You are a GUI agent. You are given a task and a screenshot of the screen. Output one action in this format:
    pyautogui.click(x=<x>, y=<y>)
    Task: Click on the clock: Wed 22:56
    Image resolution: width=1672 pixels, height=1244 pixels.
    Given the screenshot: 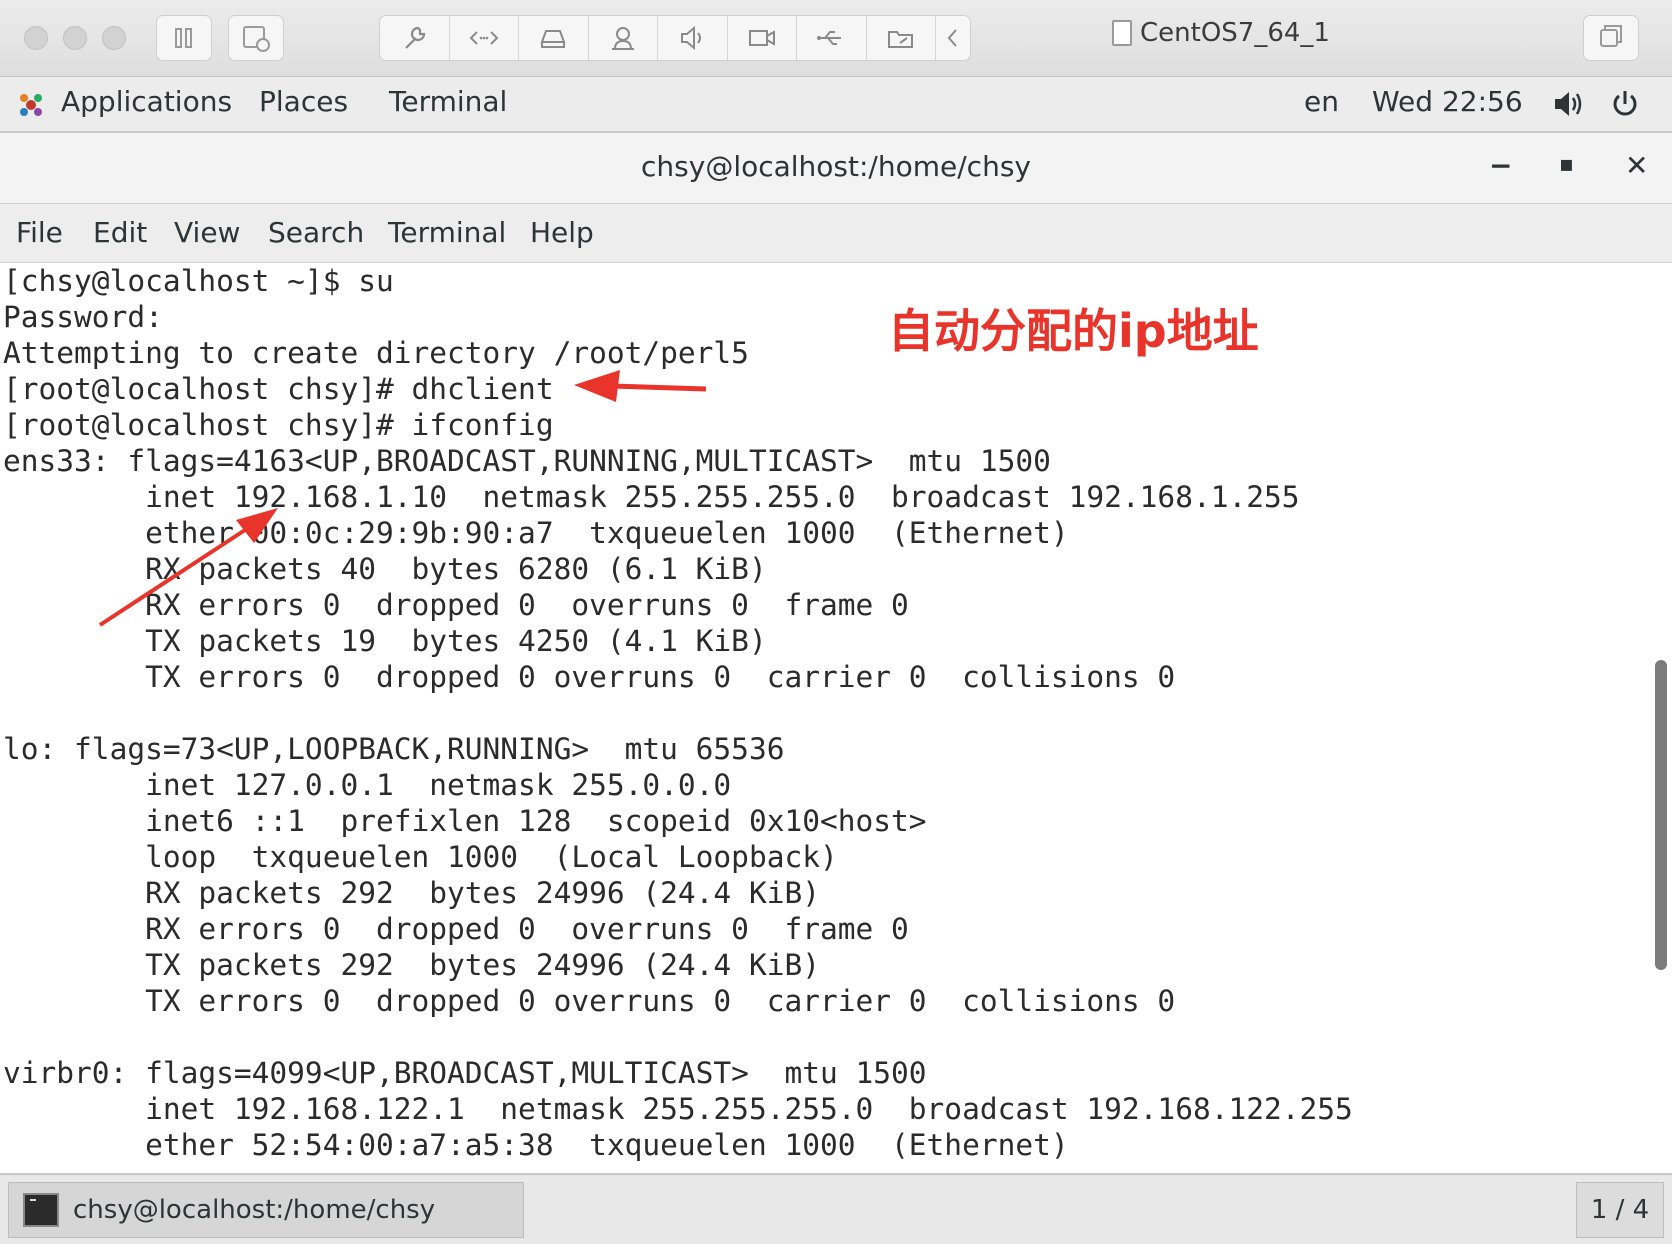 What is the action you would take?
    pyautogui.click(x=1447, y=101)
    